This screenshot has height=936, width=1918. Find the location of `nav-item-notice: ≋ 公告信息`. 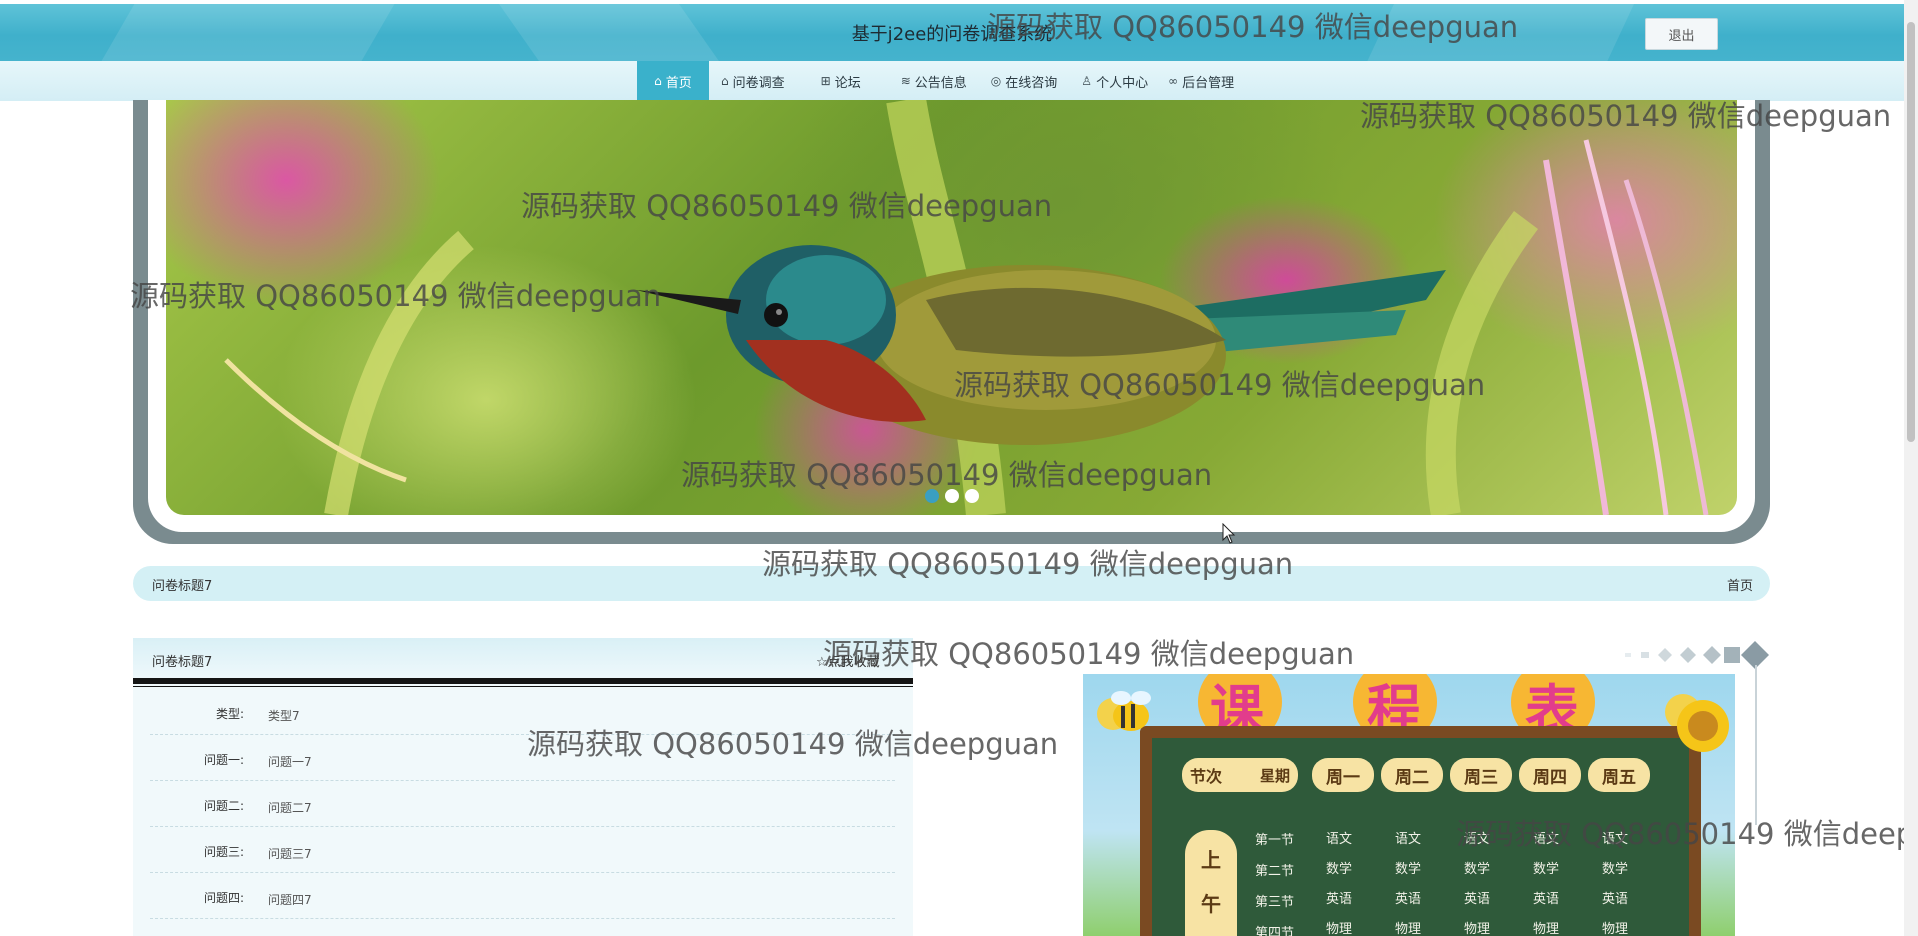

nav-item-notice: ≋ 公告信息 is located at coordinates (926, 81).